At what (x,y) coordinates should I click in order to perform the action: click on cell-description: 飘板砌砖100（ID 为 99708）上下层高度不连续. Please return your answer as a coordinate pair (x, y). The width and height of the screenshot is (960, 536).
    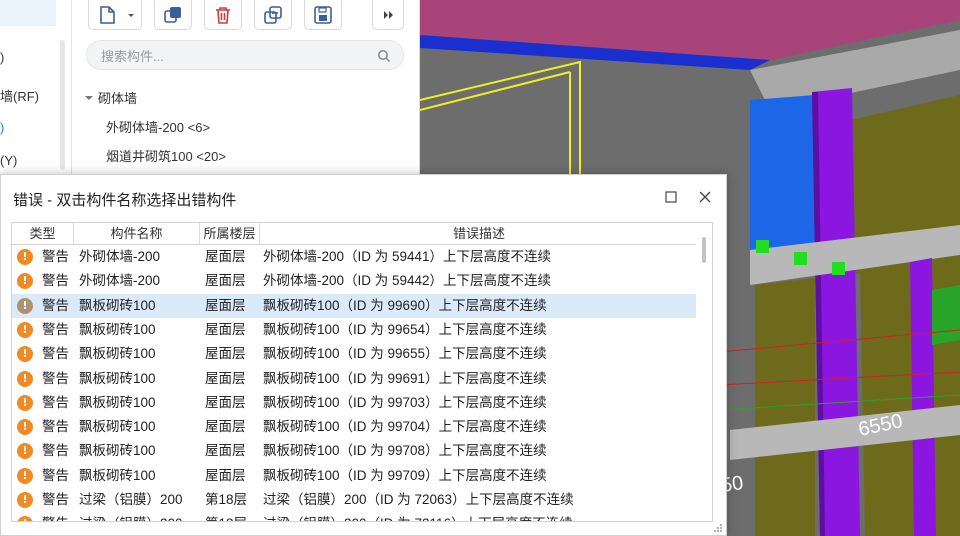
    Looking at the image, I should click on (405, 451).